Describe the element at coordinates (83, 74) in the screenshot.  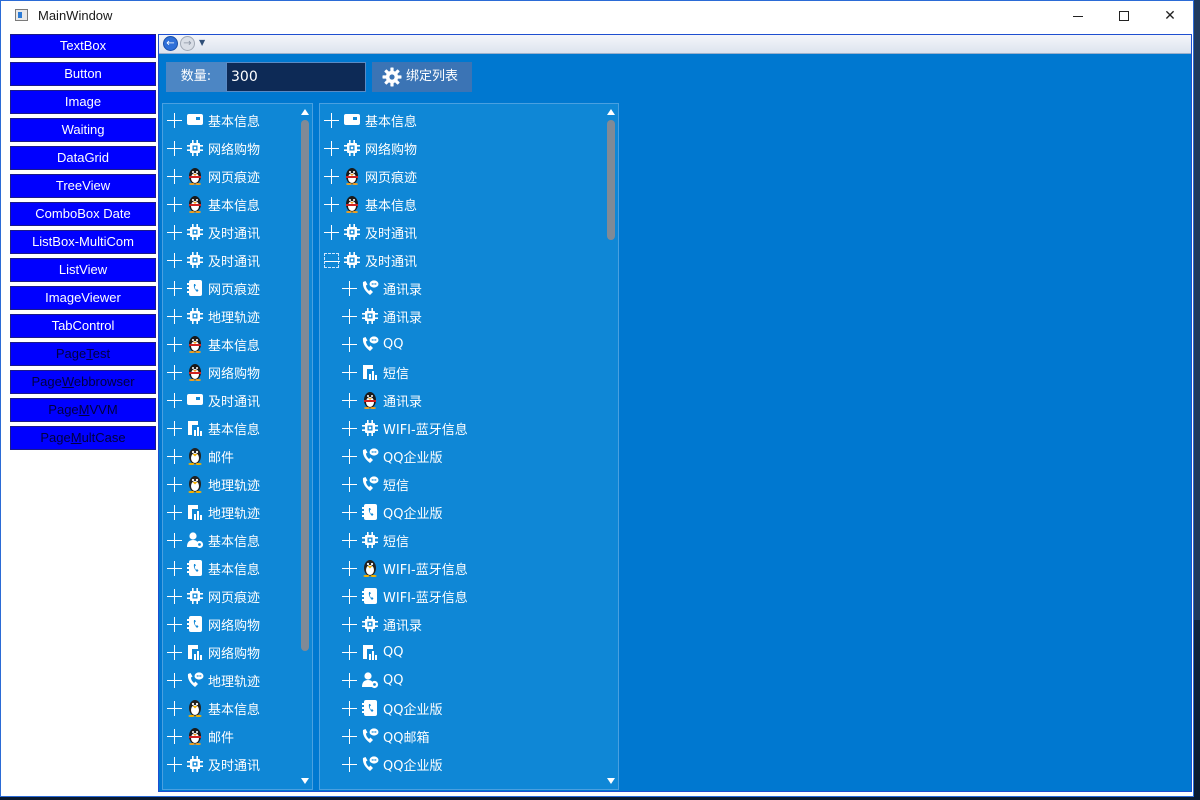
I see `sidebar-item-button: Button` at that location.